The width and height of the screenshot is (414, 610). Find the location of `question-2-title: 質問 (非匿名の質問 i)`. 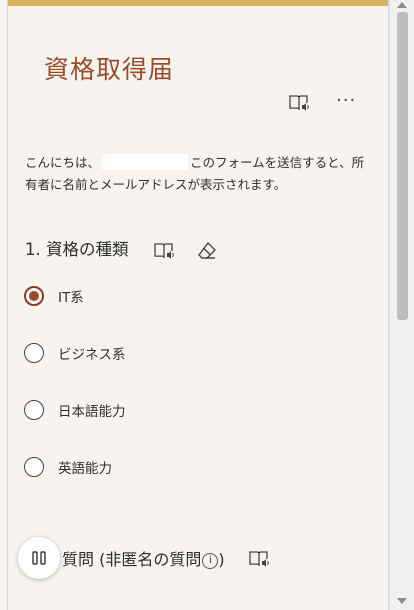

question-2-title: 質問 (非匿名の質問 i) is located at coordinates (143, 558).